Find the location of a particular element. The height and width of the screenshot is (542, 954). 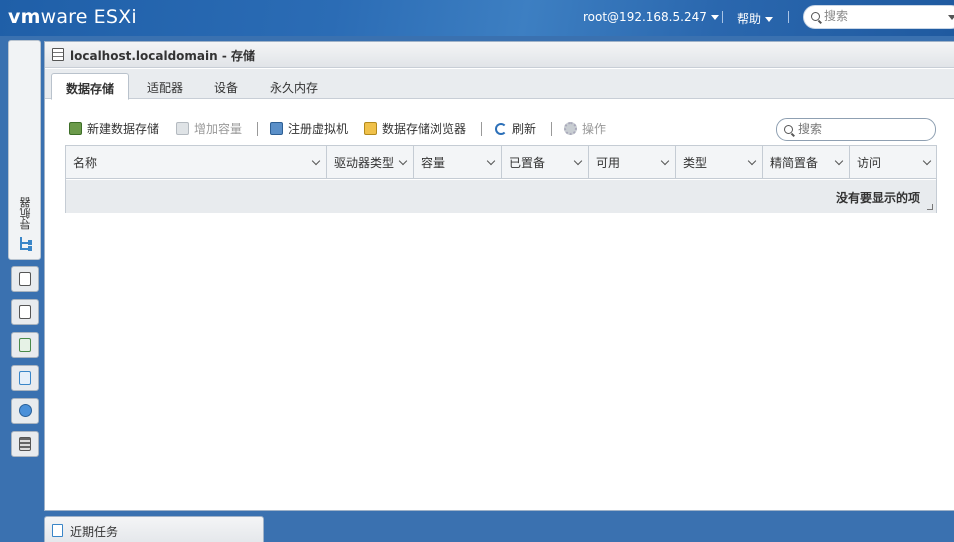

virtual-machines-button is located at coordinates (25, 378).